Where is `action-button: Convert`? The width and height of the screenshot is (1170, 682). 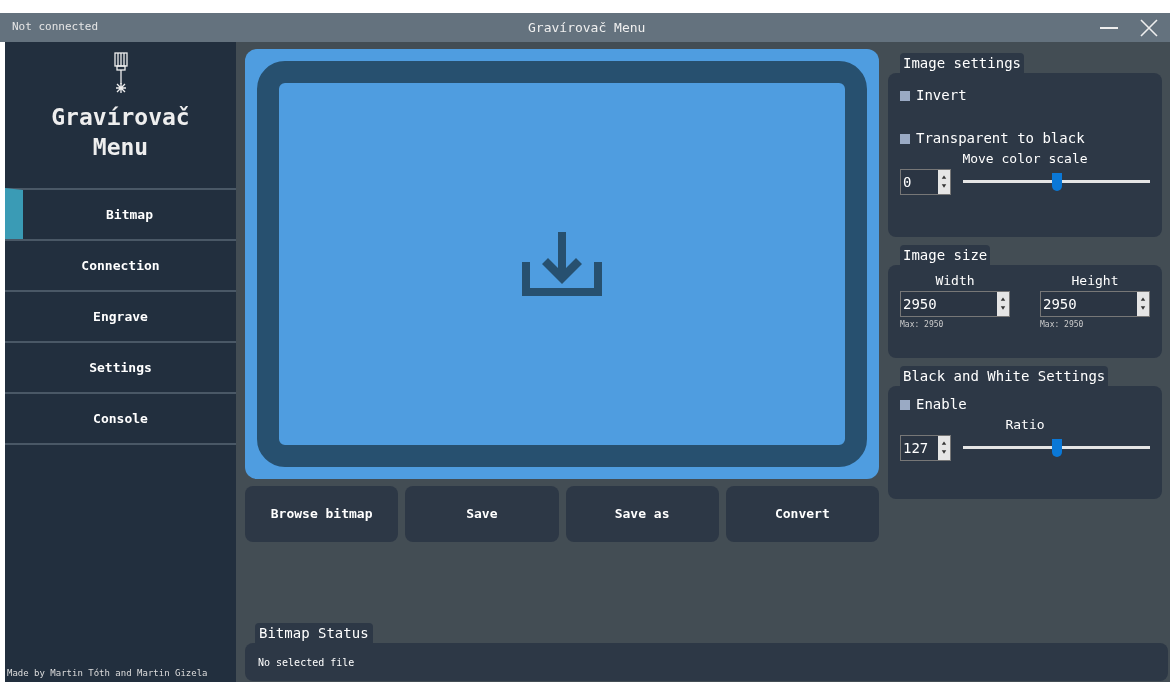 action-button: Convert is located at coordinates (802, 514).